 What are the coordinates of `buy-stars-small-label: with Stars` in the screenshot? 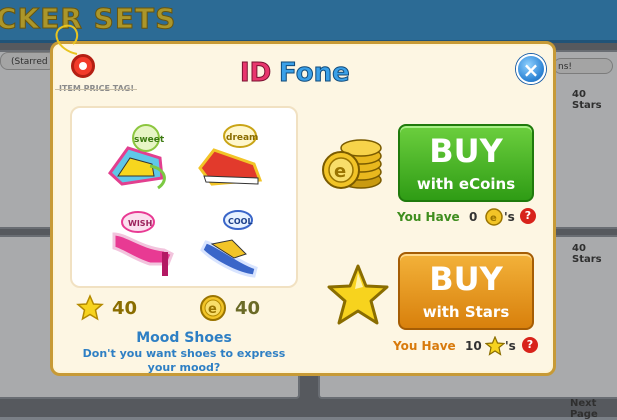 It's located at (466, 312).